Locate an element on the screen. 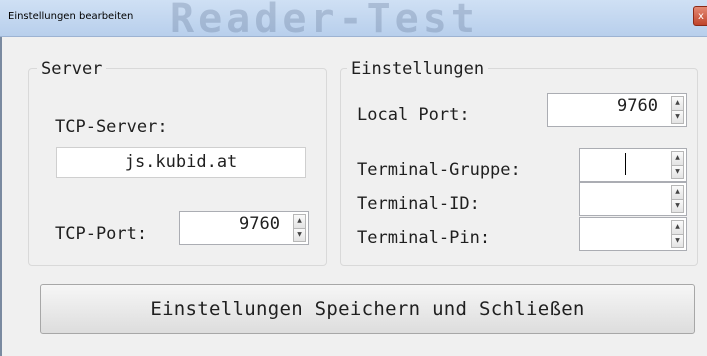 This screenshot has height=356, width=707. close-icon: x is located at coordinates (701, 16).